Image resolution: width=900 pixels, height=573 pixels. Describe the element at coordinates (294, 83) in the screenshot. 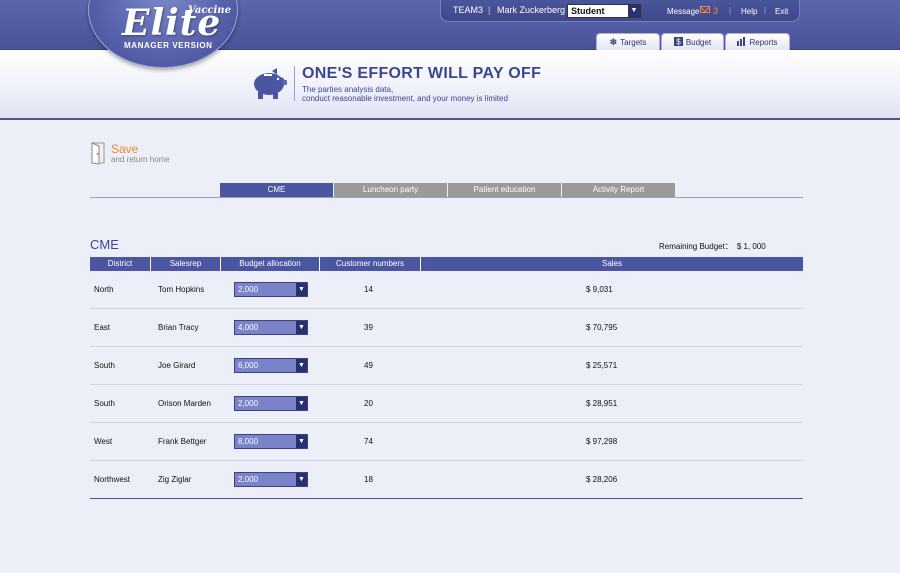

I see `banner-divider` at that location.